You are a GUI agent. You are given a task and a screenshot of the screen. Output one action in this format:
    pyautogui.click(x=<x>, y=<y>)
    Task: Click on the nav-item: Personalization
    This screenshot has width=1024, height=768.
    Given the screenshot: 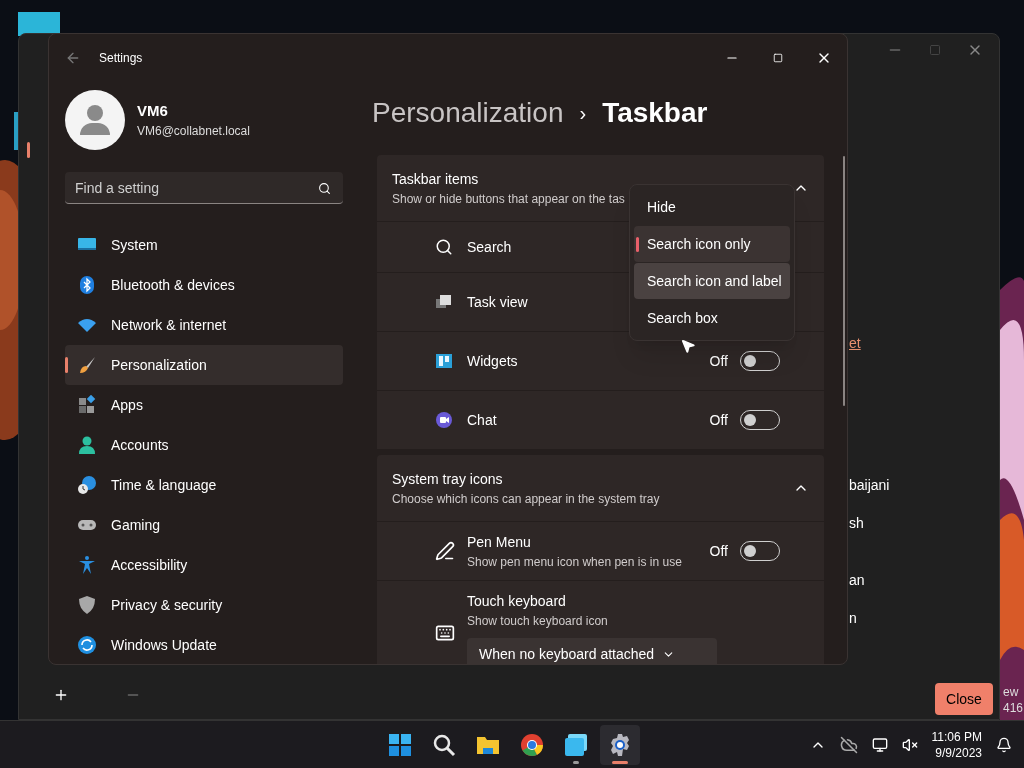 What is the action you would take?
    pyautogui.click(x=204, y=365)
    